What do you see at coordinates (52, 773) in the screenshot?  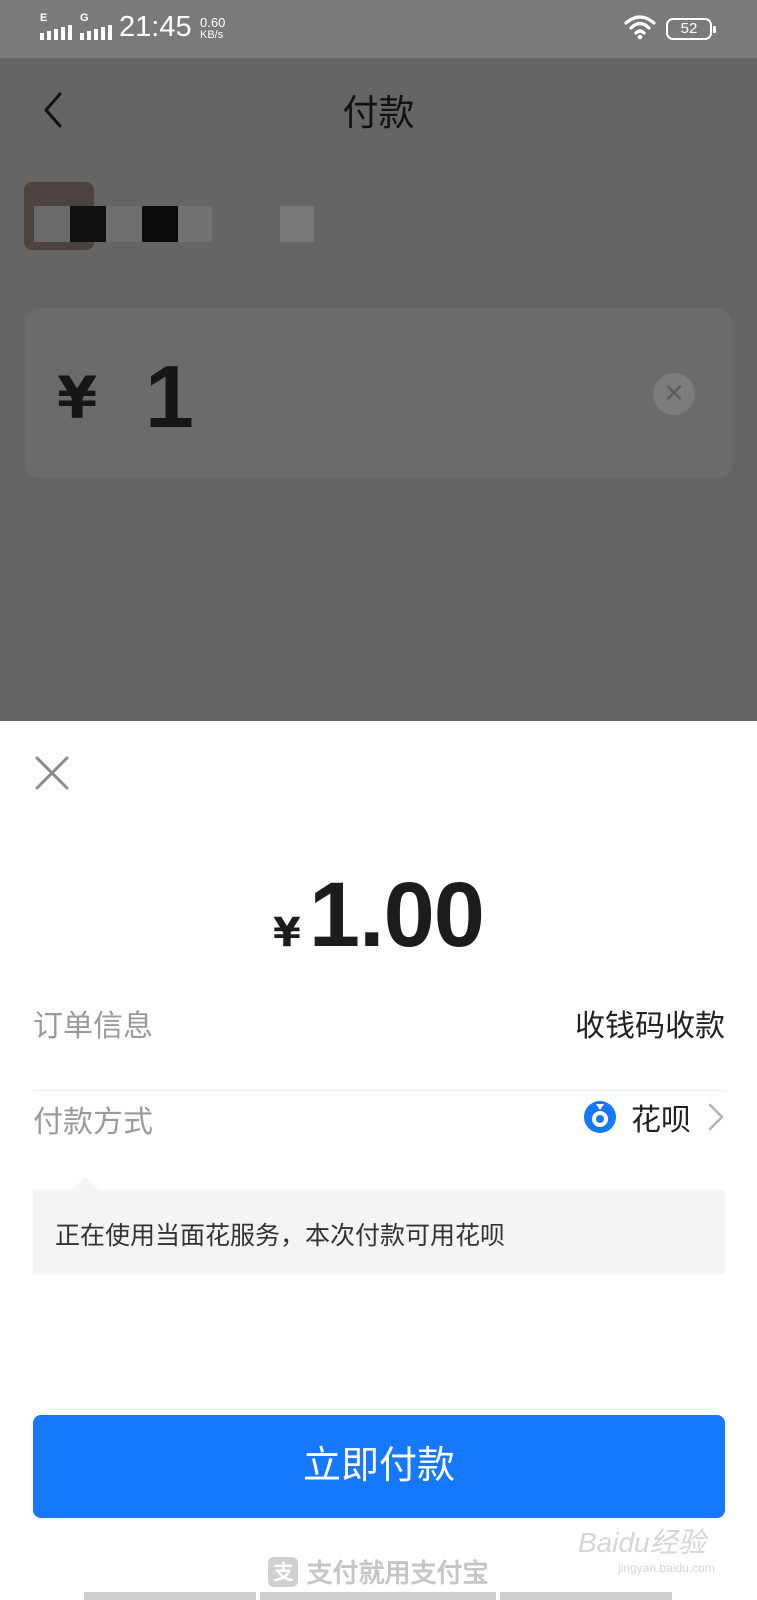 I see `close-icon` at bounding box center [52, 773].